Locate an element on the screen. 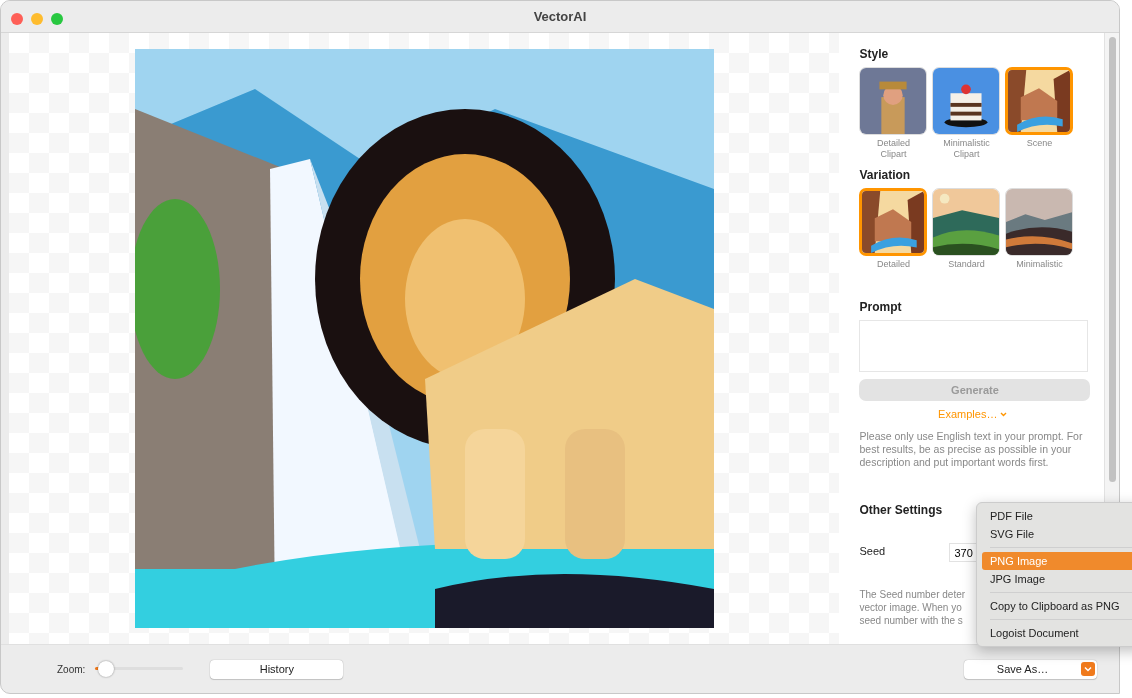 This screenshot has height=698, width=1132. seed-label: Seed is located at coordinates (873, 551).